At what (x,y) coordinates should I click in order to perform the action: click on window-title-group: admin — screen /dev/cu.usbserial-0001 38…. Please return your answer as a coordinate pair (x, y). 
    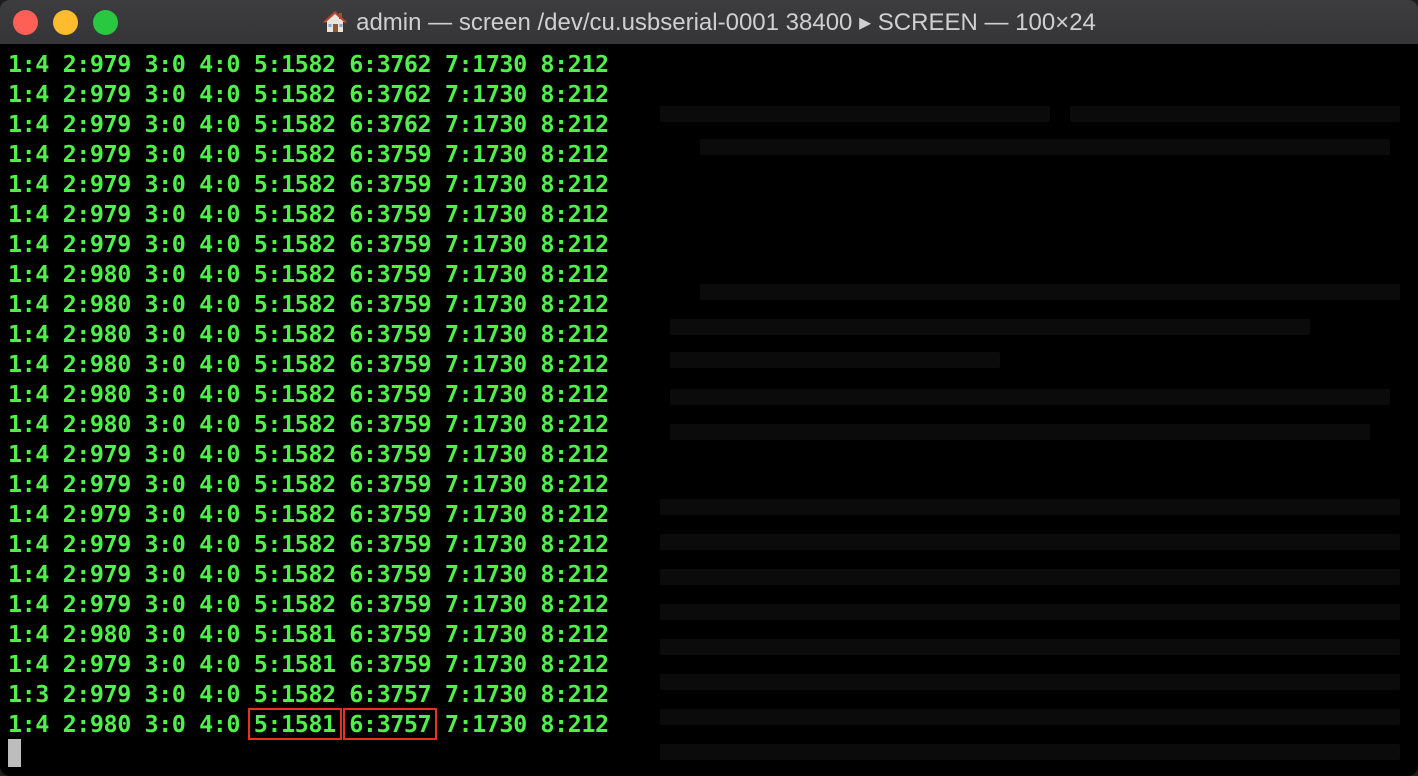
    Looking at the image, I should click on (709, 22).